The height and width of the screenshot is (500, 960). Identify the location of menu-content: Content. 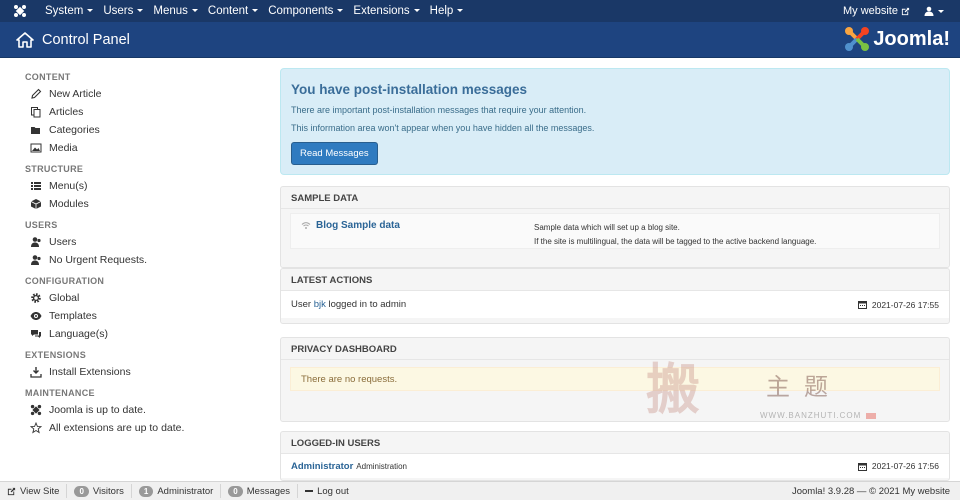
(233, 11).